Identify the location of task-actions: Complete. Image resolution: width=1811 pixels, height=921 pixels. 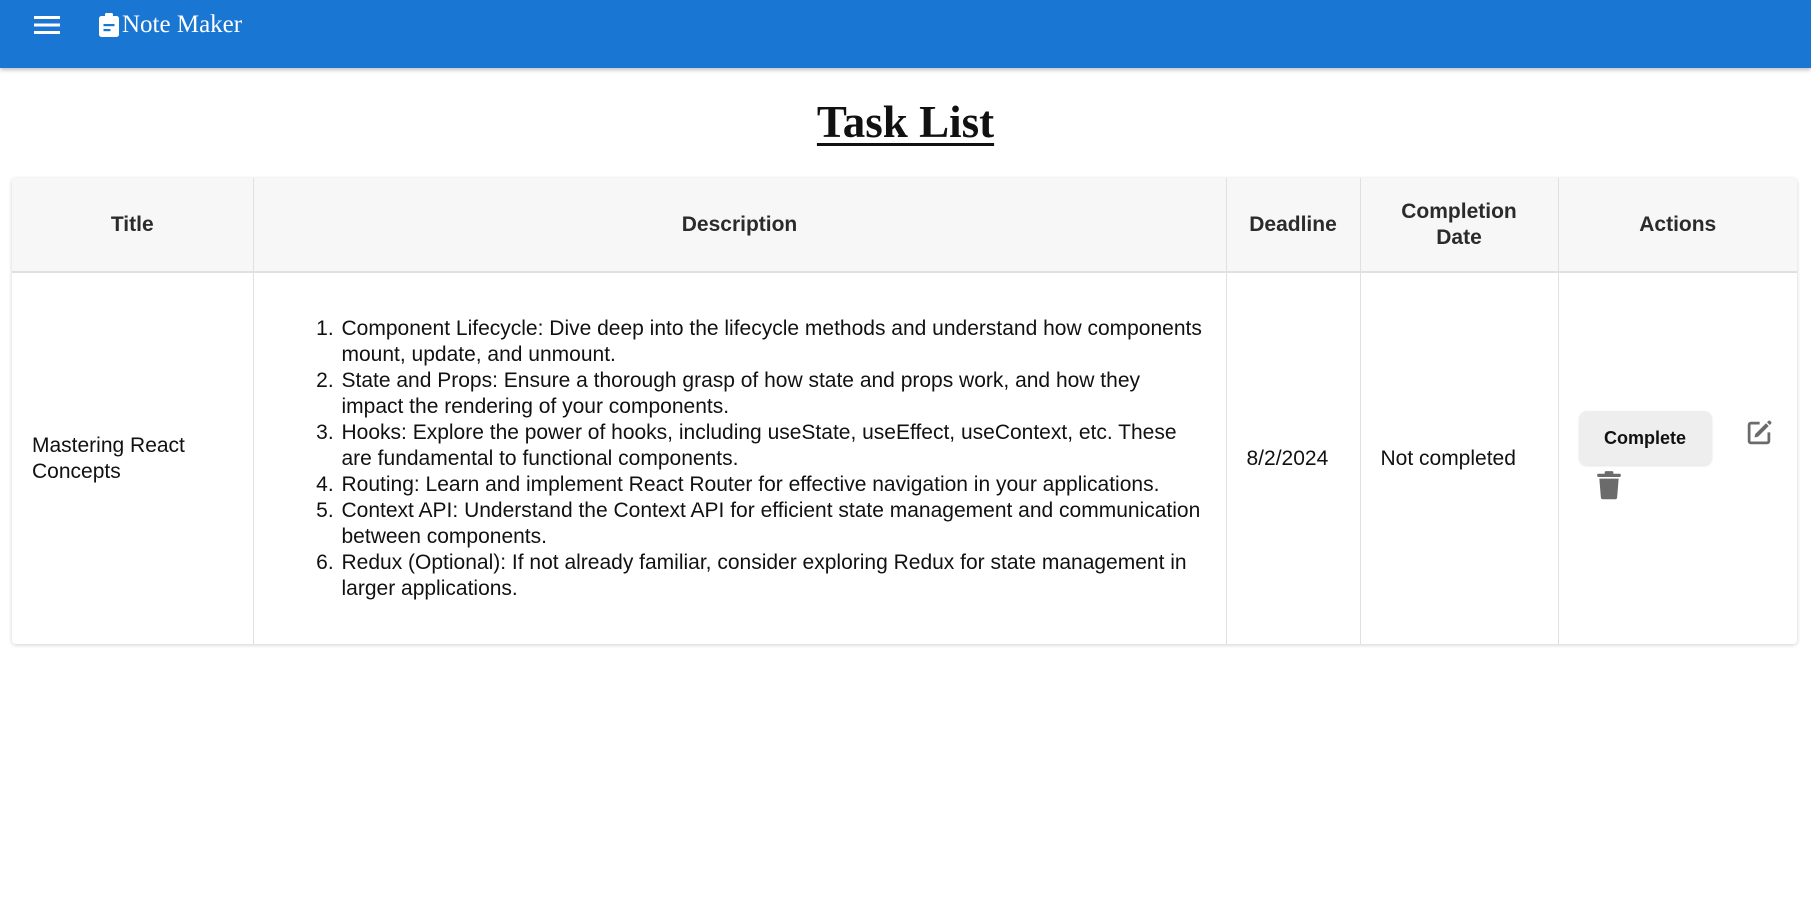
(1677, 458).